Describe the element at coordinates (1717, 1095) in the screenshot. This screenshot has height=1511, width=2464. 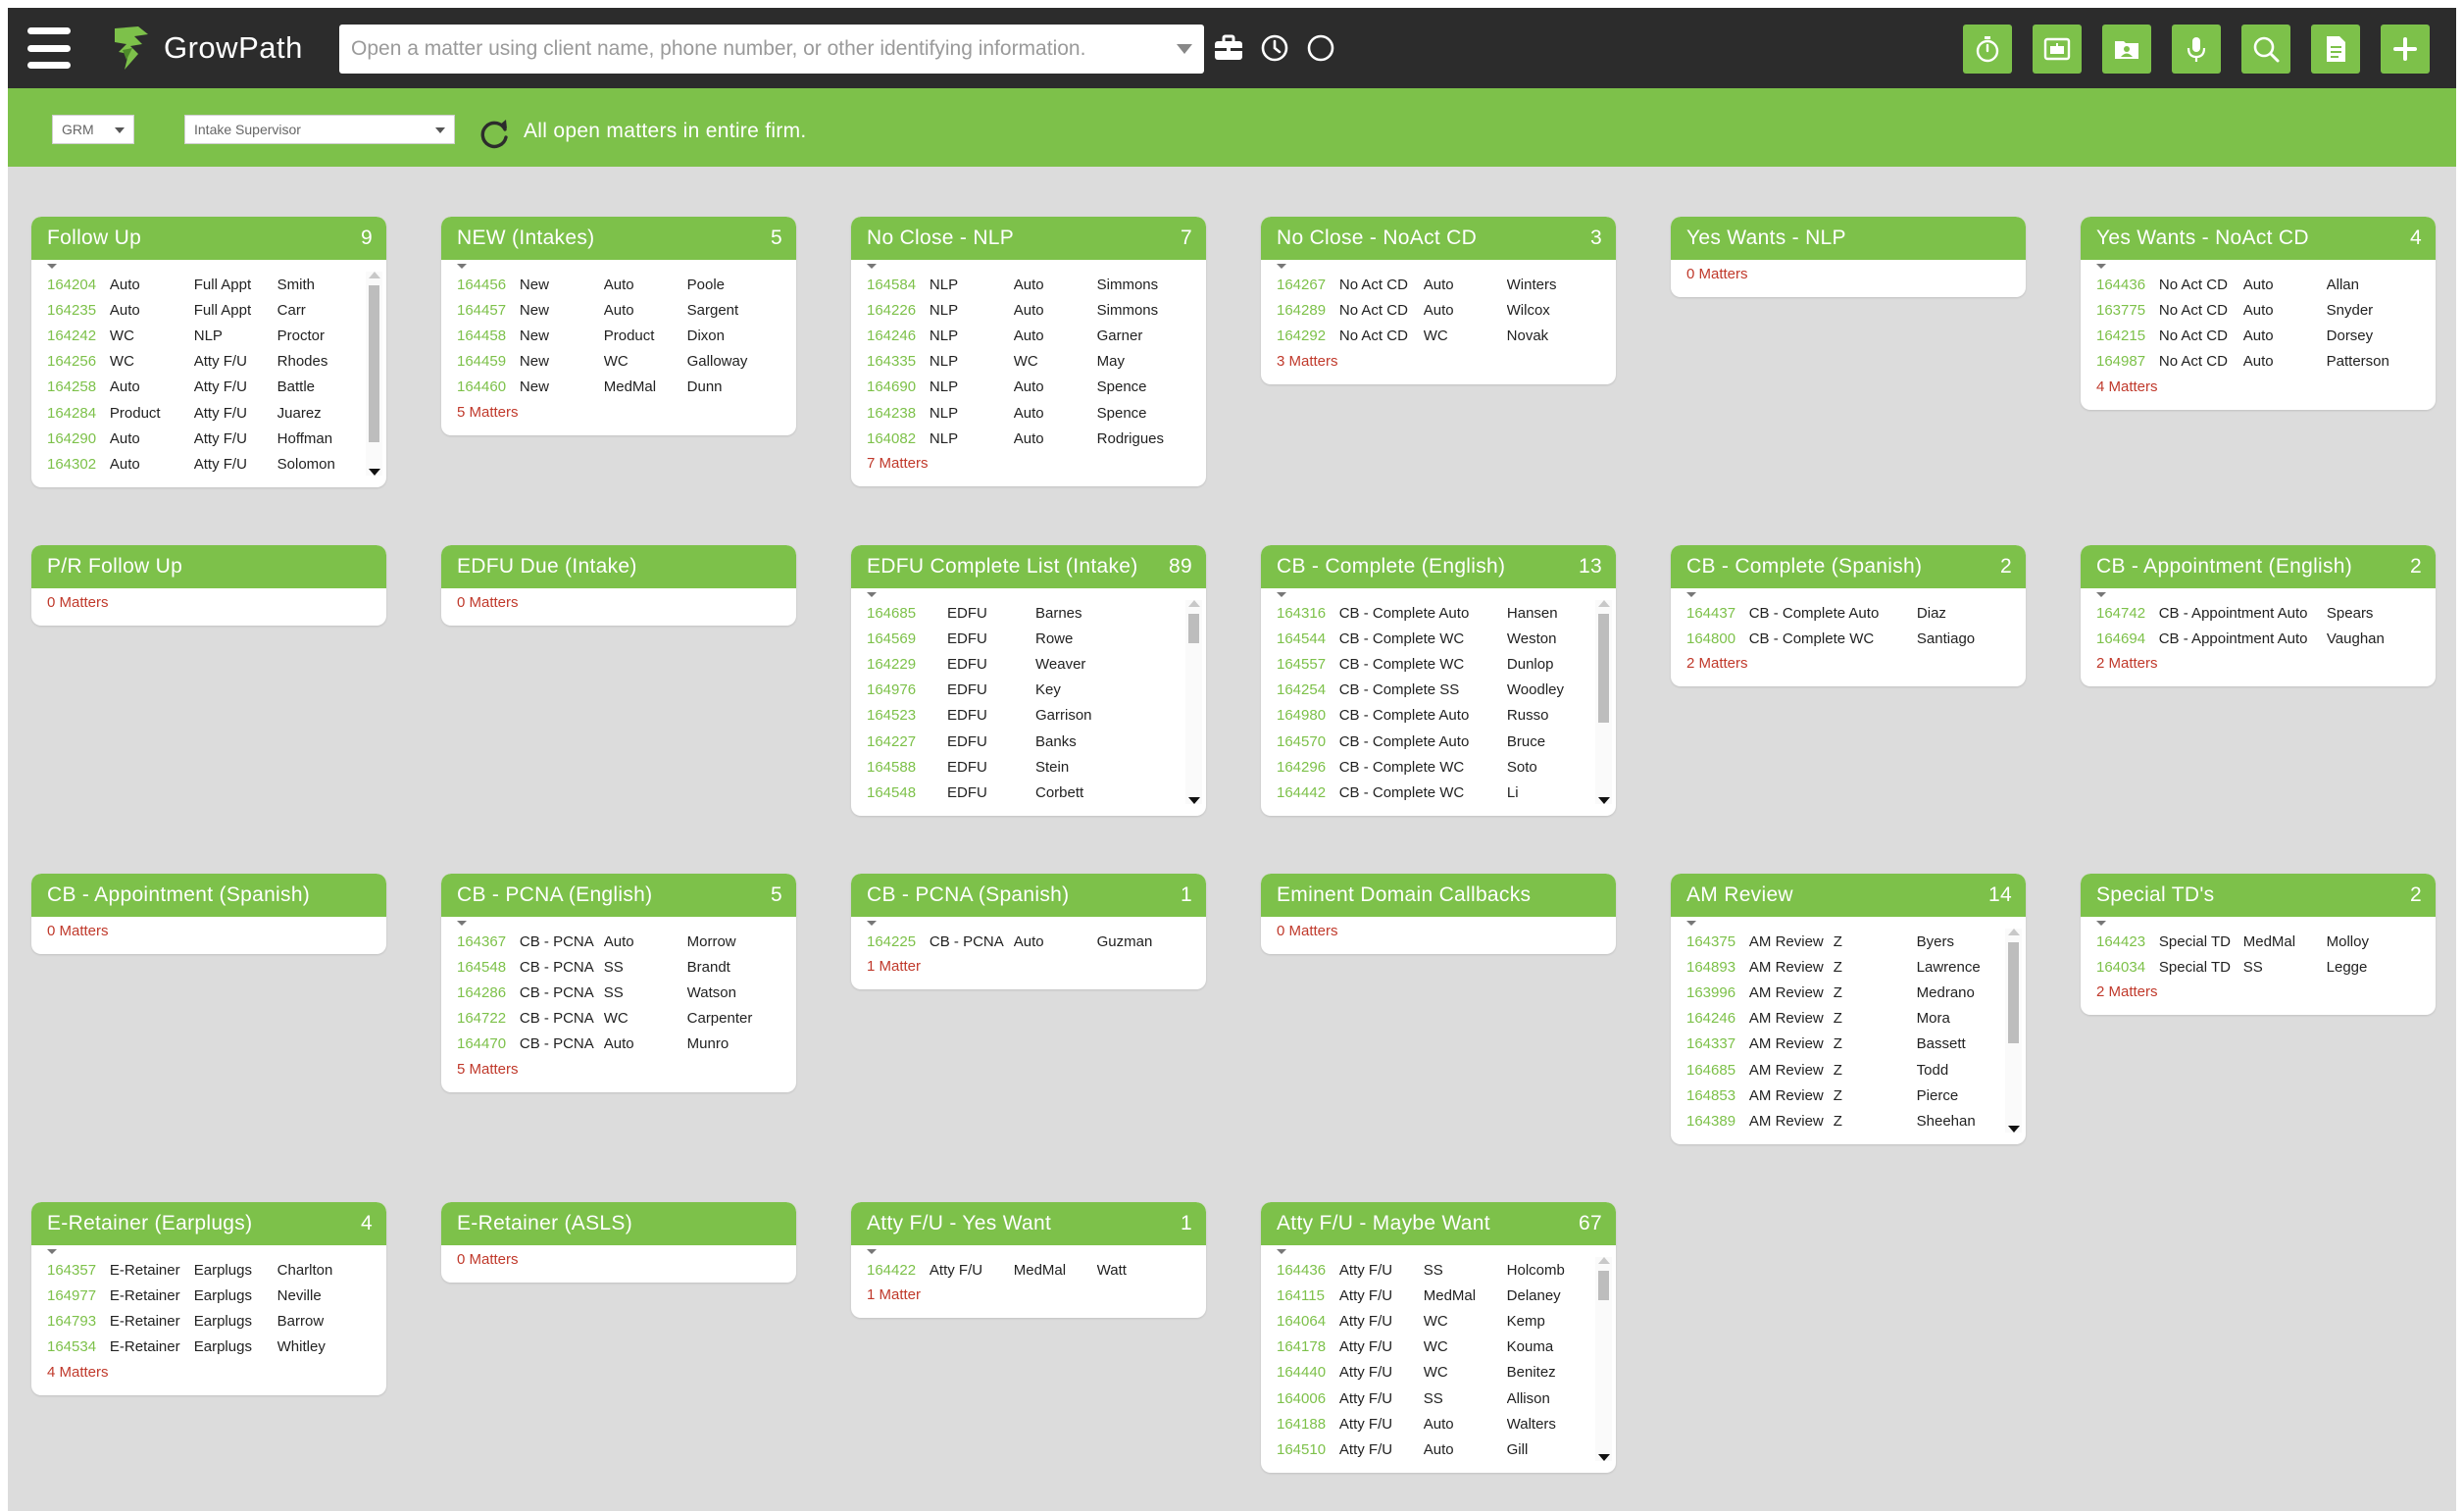
I see `matter-id: 164853` at that location.